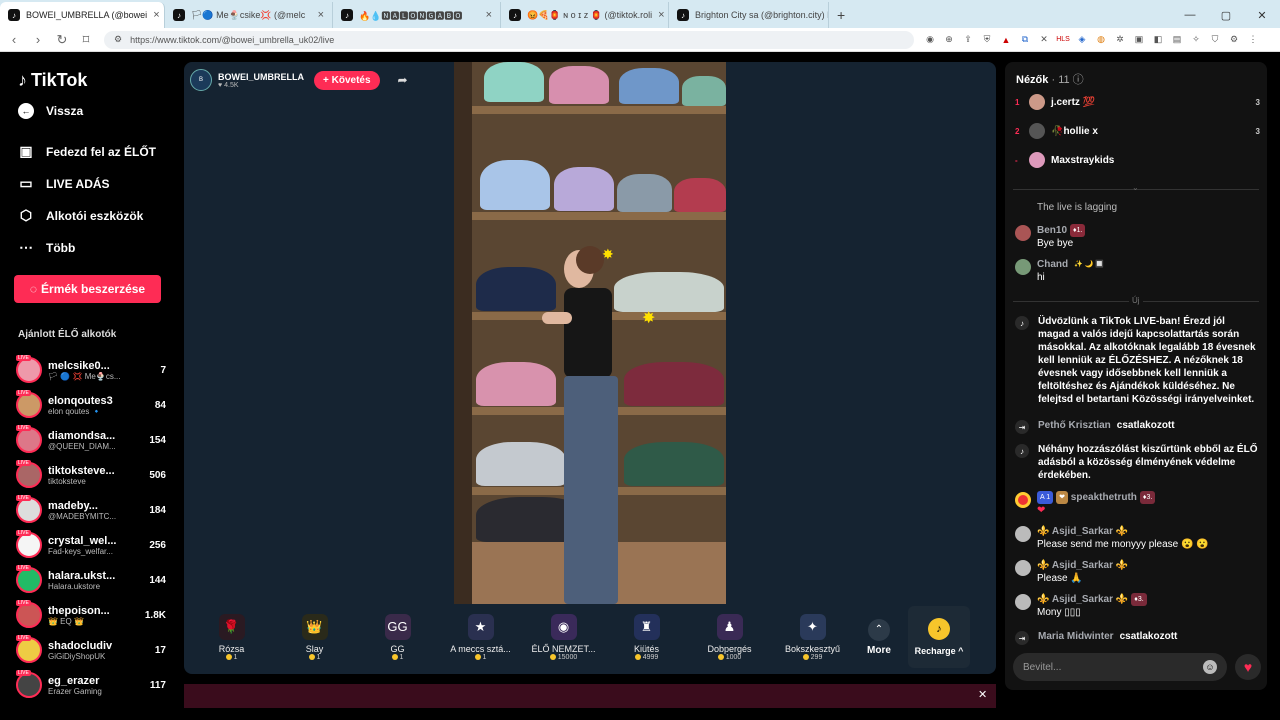  What do you see at coordinates (1137, 131) in the screenshot?
I see `top-viewer-row: 2 🥀hollie x 3` at bounding box center [1137, 131].